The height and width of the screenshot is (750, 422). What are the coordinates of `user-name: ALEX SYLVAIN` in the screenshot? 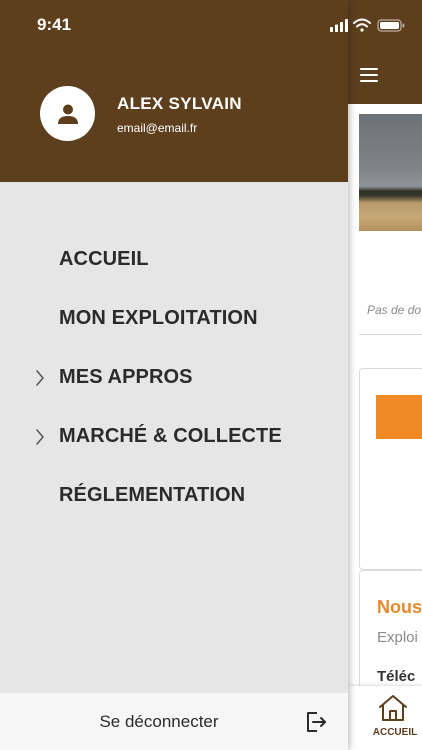 It's located at (179, 103).